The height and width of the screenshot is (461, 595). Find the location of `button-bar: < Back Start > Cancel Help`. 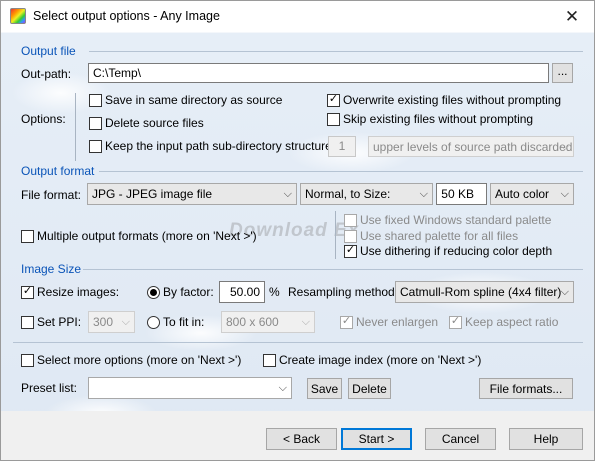

button-bar: < Back Start > Cancel Help is located at coordinates (297, 435).